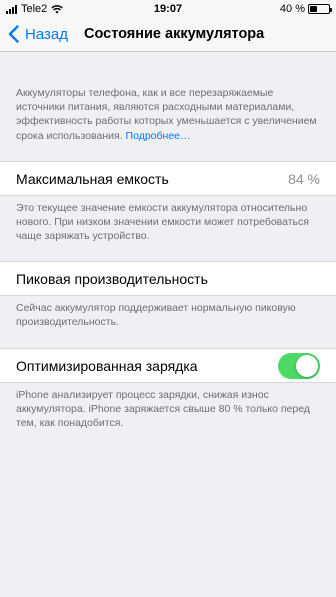  Describe the element at coordinates (307, 366) in the screenshot. I see `toggle-knob` at that location.